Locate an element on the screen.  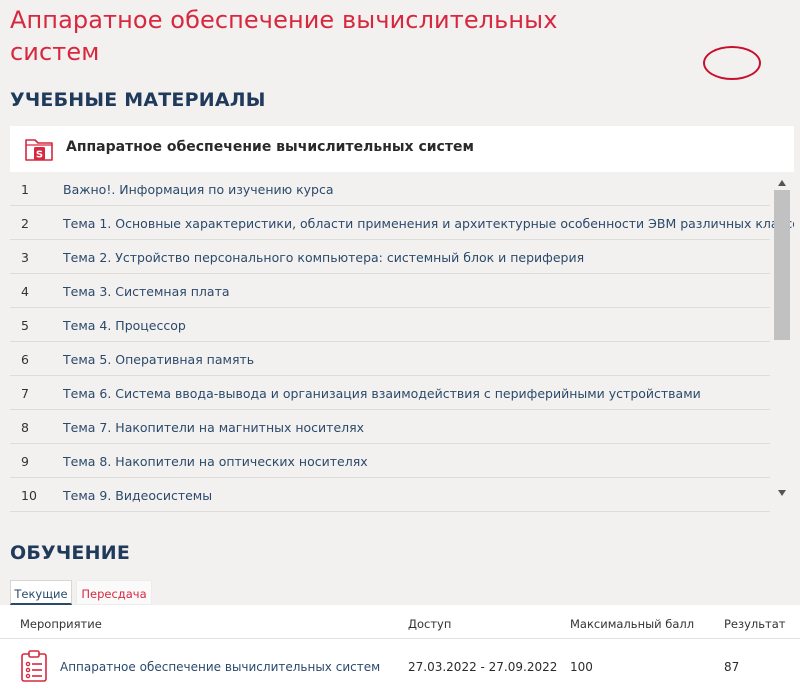
item-number: 9 is located at coordinates (25, 461).